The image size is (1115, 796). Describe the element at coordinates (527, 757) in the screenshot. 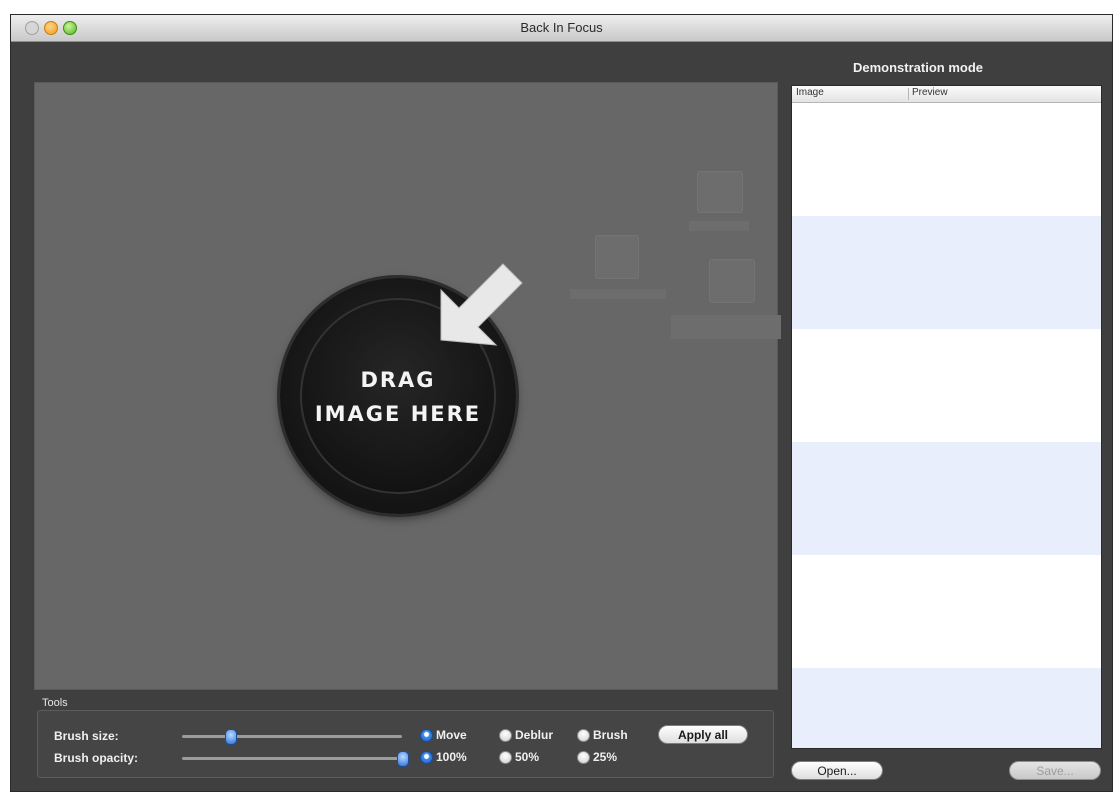

I see `opacity-50-label: 50%` at that location.